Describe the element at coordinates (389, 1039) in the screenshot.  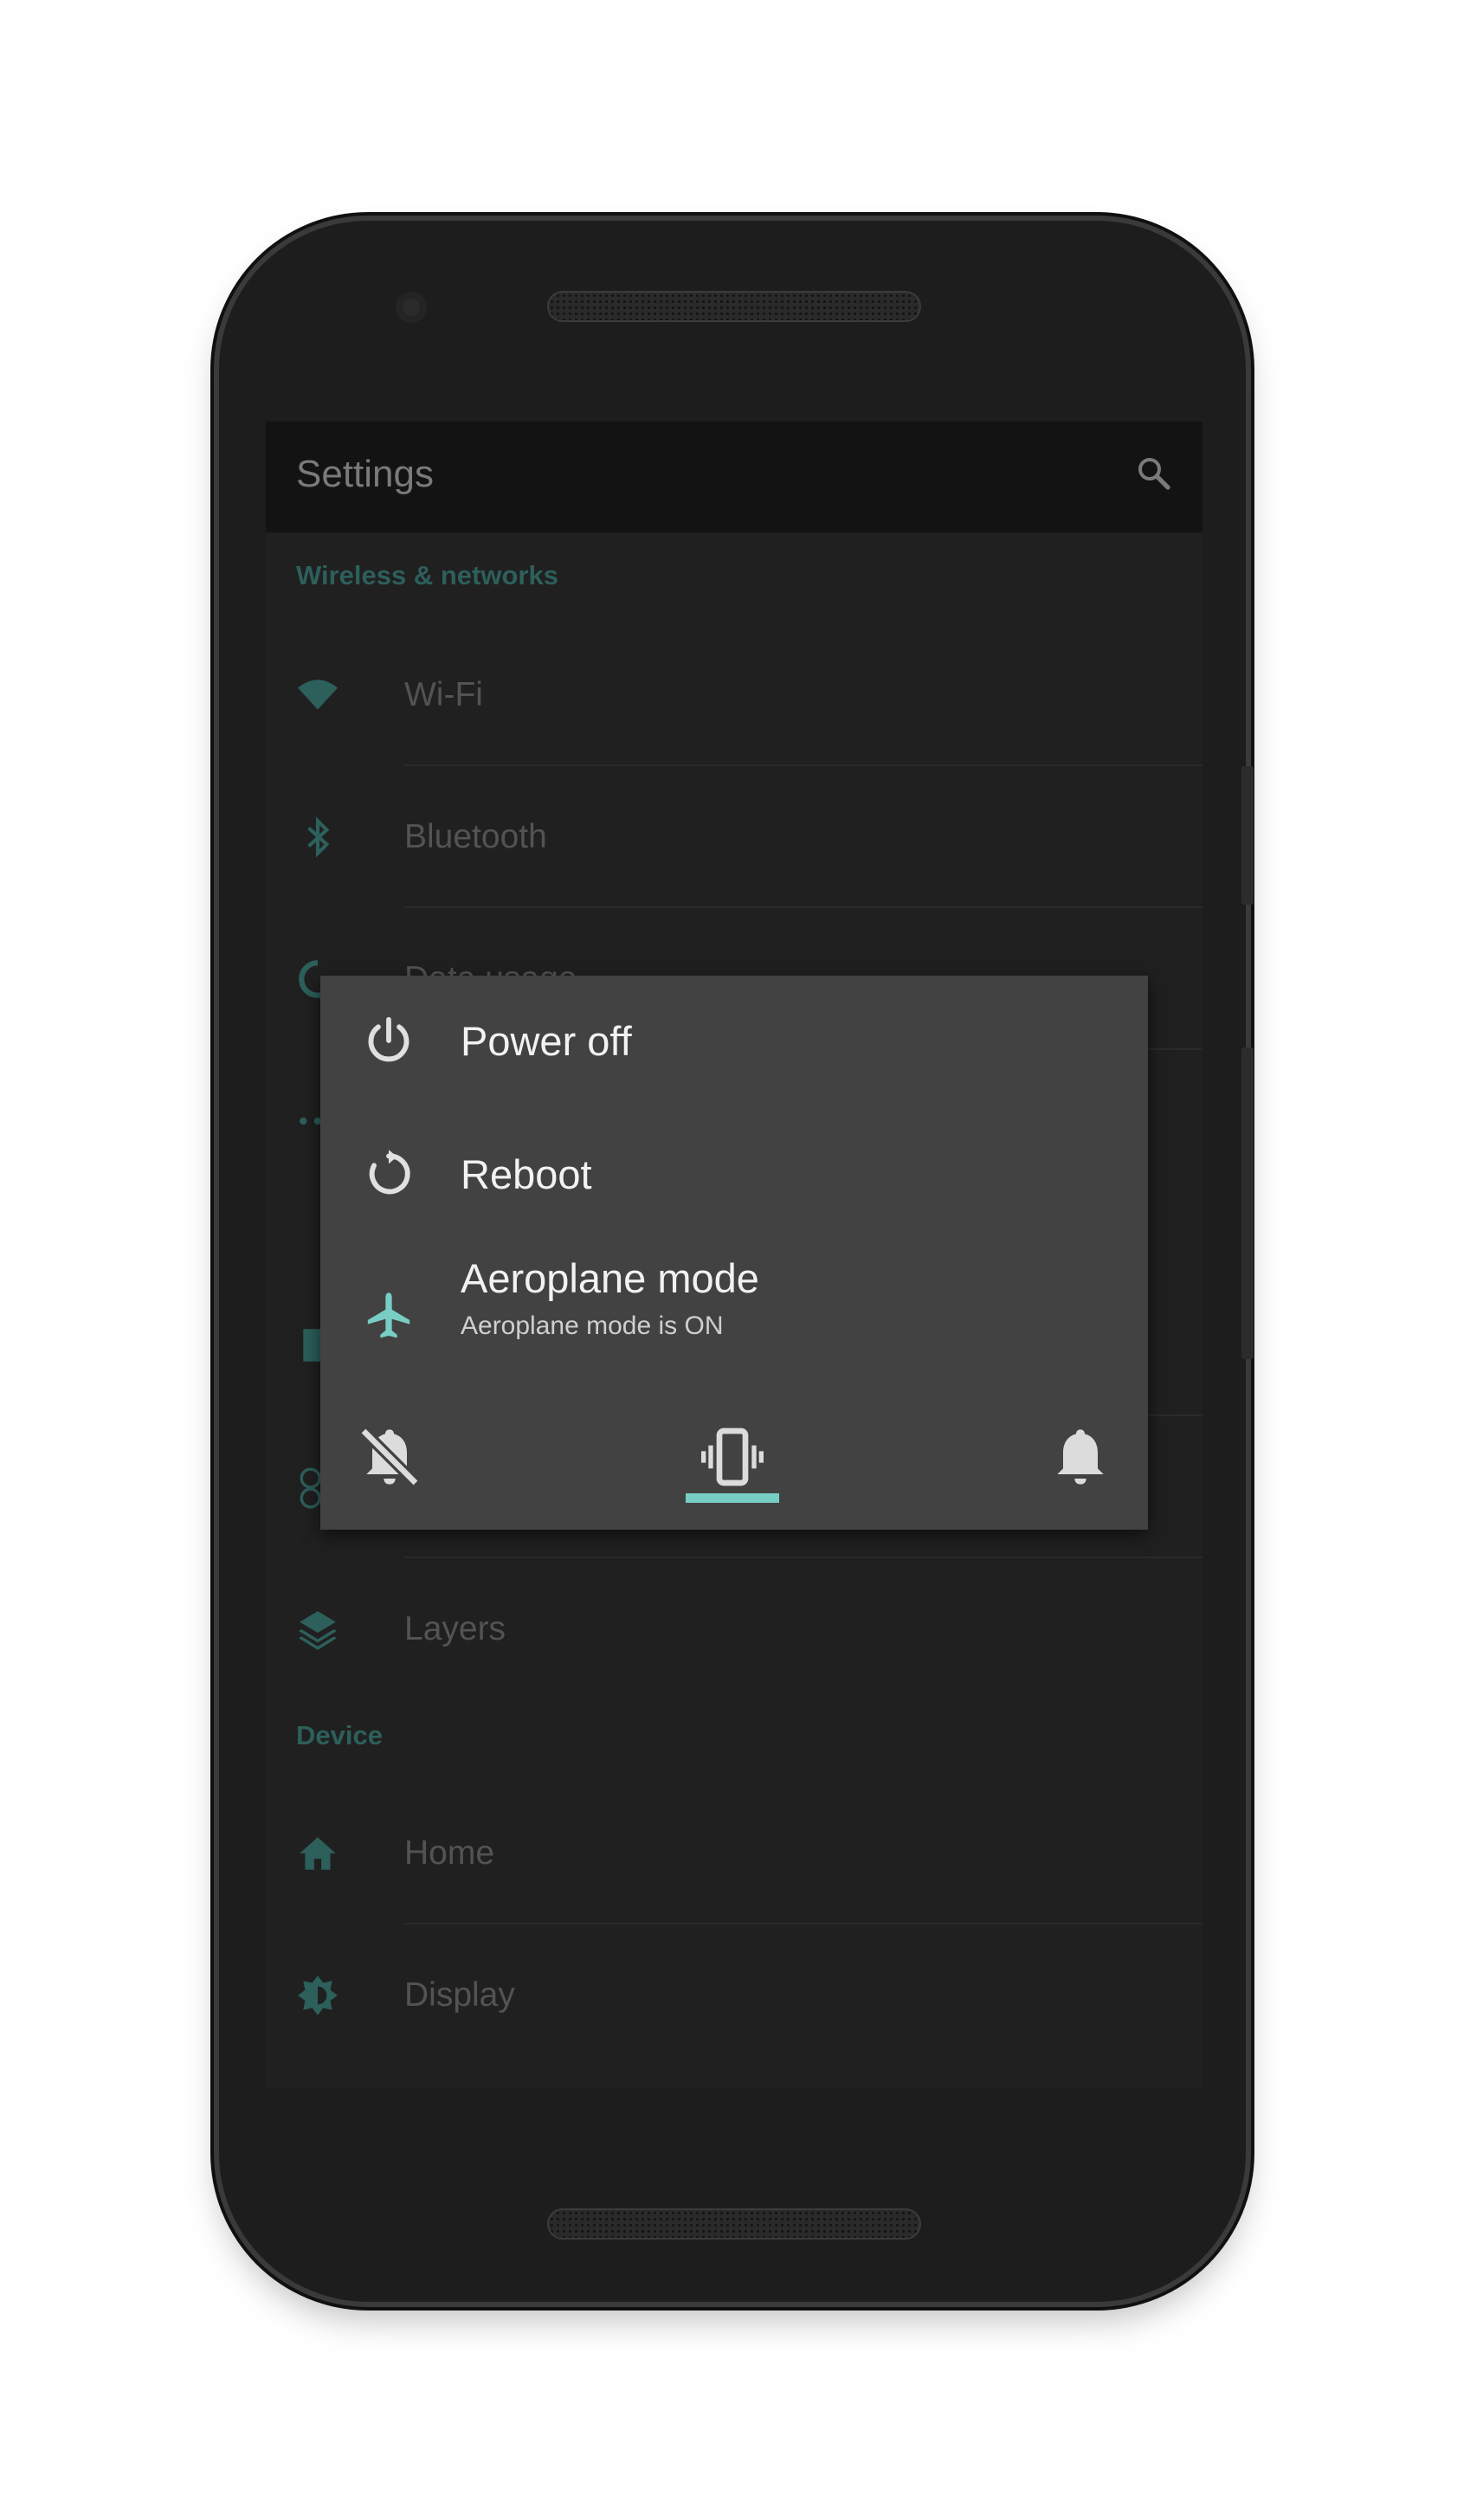
I see `power-icon` at that location.